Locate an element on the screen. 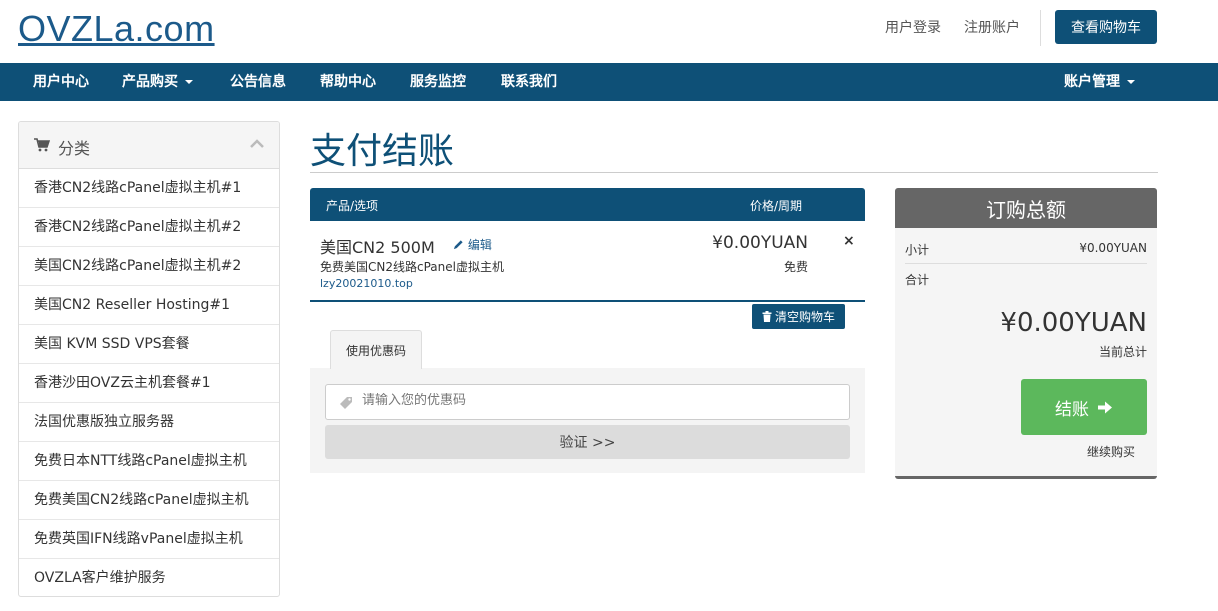  nav-item-products: 产品购买 is located at coordinates (157, 82).